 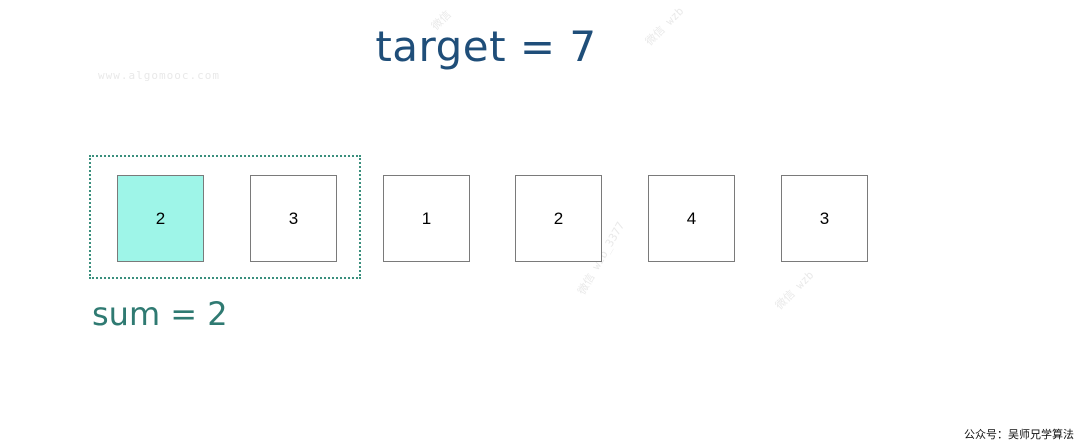 What do you see at coordinates (486, 46) in the screenshot?
I see `target-title: target = 7` at bounding box center [486, 46].